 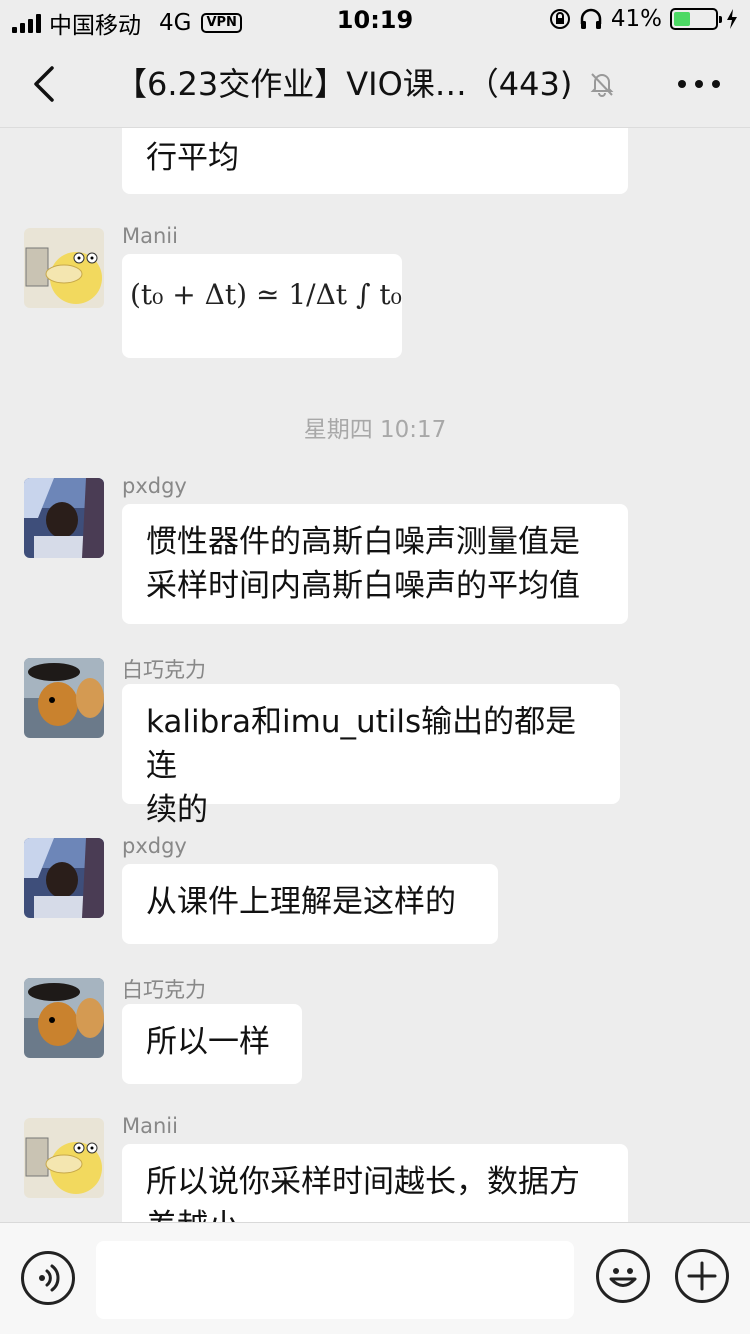 I want to click on plus-icon, so click(x=702, y=1276).